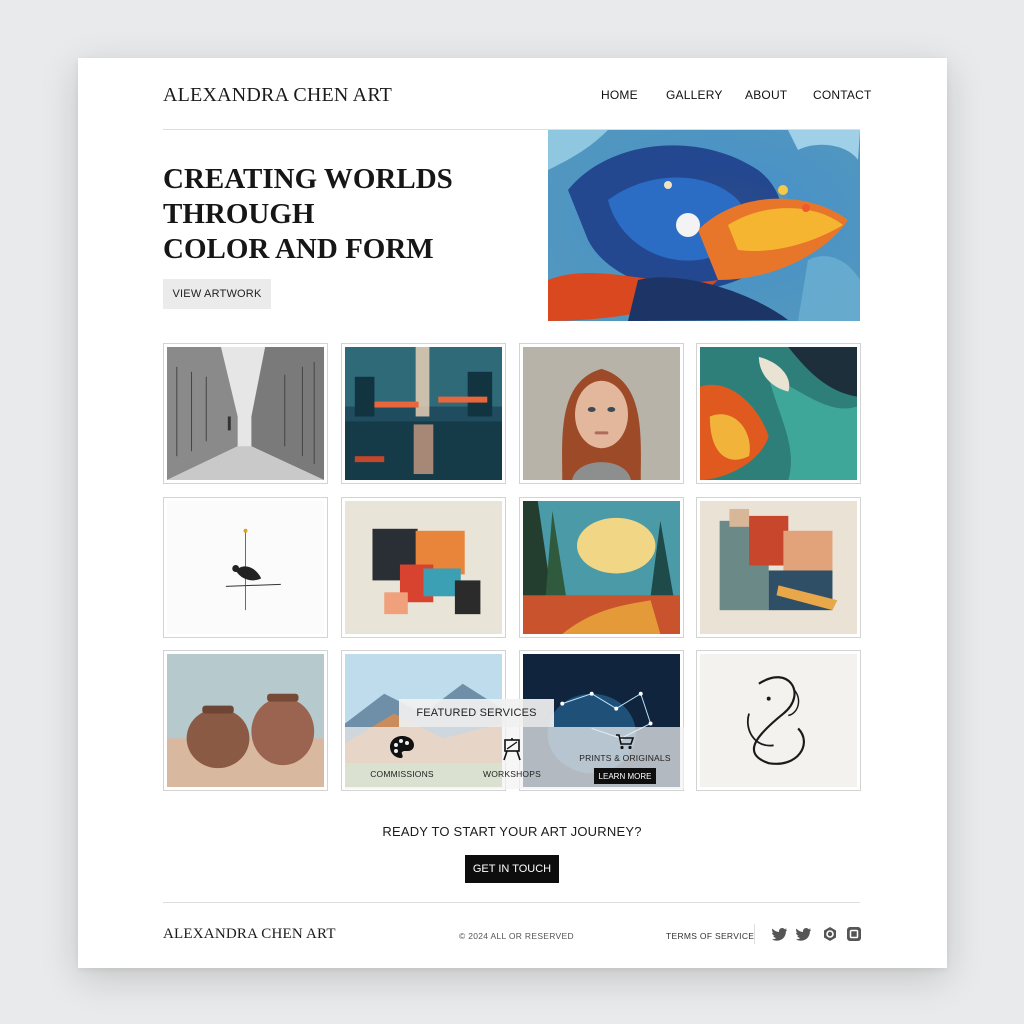 The width and height of the screenshot is (1024, 1024). What do you see at coordinates (601, 567) in the screenshot?
I see `artwork-tile-forest-landscape` at bounding box center [601, 567].